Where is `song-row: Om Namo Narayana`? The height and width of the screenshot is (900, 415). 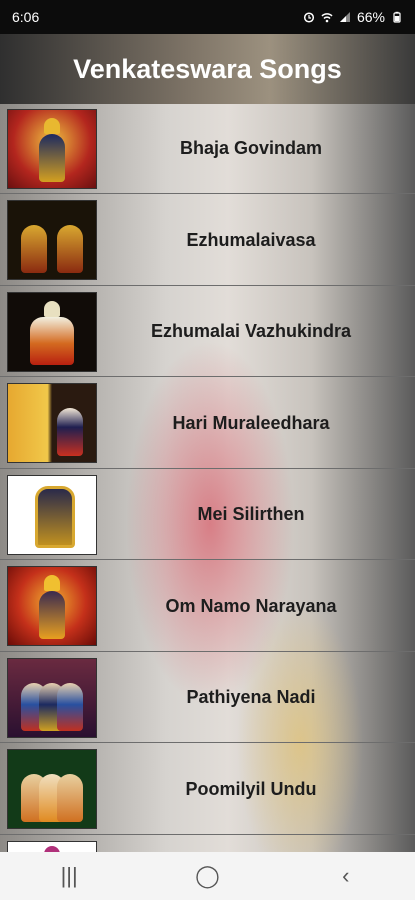
song-row: Om Namo Narayana is located at coordinates (207, 607).